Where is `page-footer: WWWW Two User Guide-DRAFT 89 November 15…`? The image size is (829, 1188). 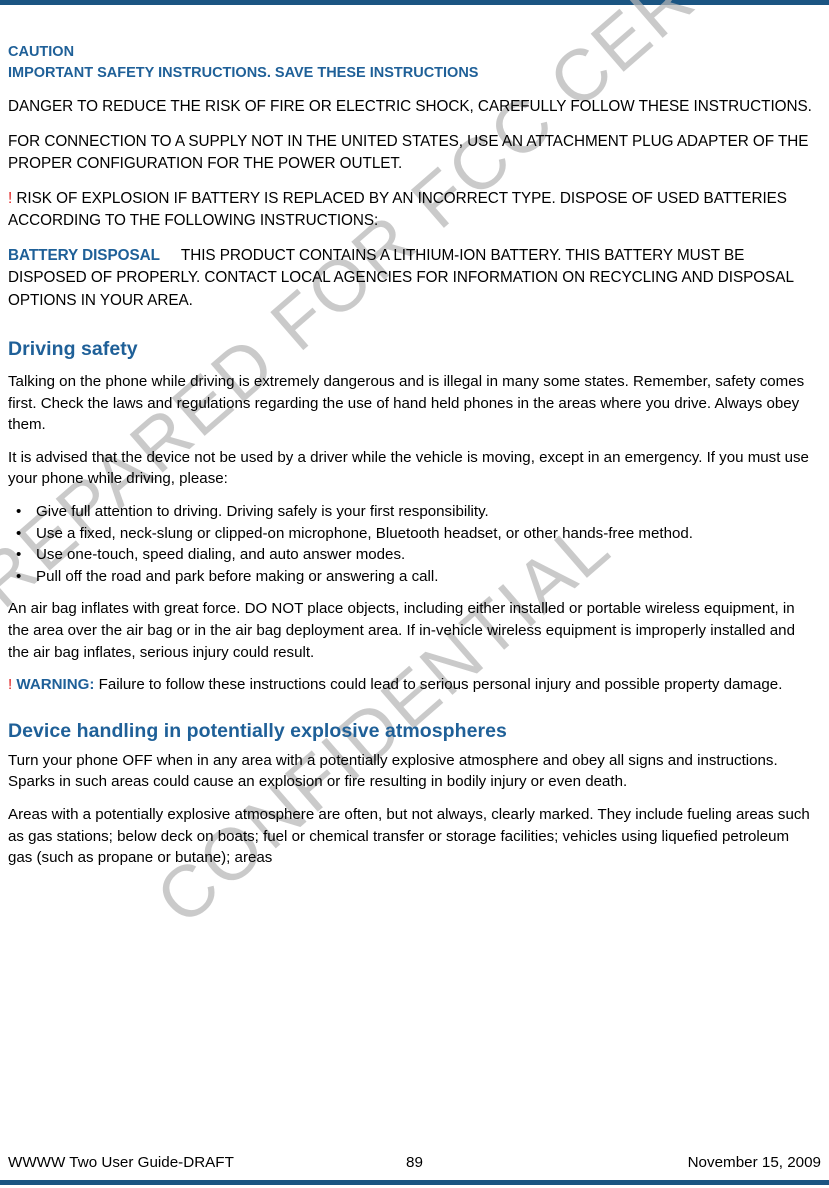
page-footer: WWWW Two User Guide-DRAFT 89 November 15… is located at coordinates (414, 1164).